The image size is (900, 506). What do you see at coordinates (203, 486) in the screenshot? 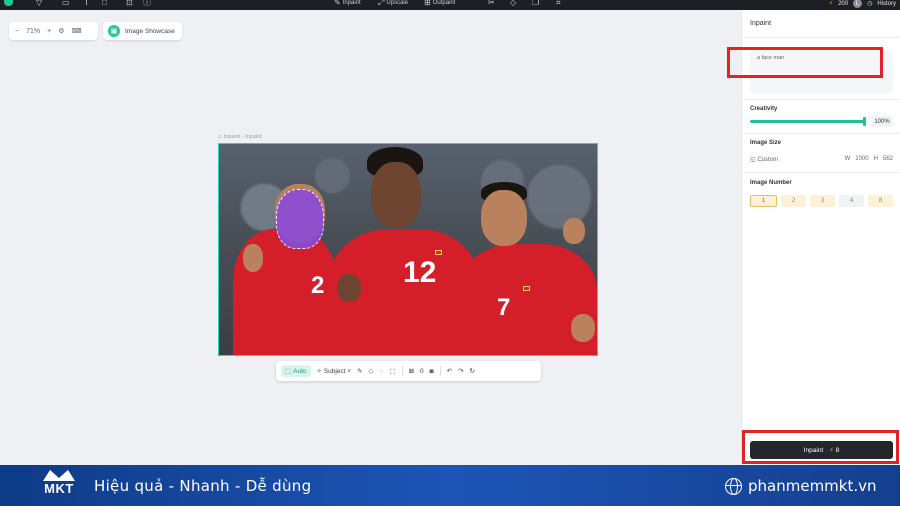
I see `slogan: Hiệu quả - Nhanh - Dễ dùng` at bounding box center [203, 486].